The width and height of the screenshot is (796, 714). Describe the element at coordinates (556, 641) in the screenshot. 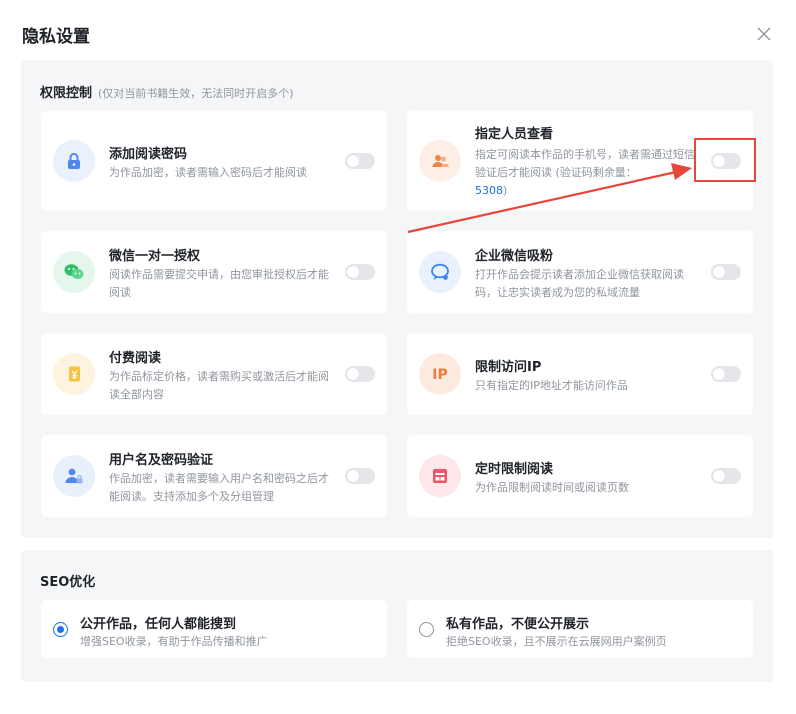

I see `seo-option-desc: 拒绝SEO收录，且不展示在云展网用户案例页` at that location.